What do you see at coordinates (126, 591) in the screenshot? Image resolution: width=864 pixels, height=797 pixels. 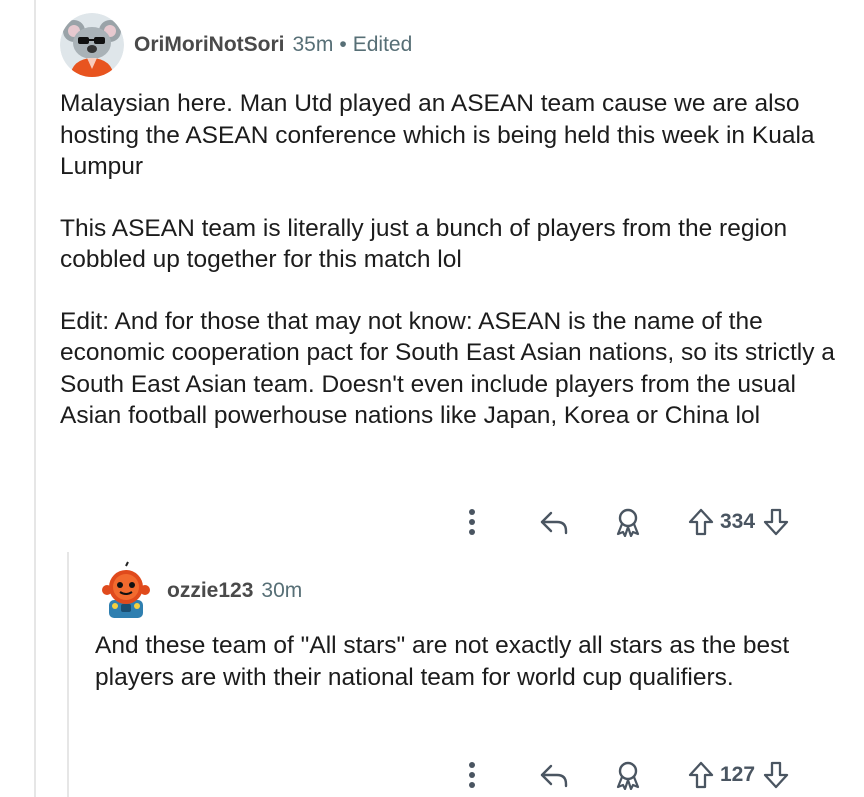 I see `robot-avatar-icon` at bounding box center [126, 591].